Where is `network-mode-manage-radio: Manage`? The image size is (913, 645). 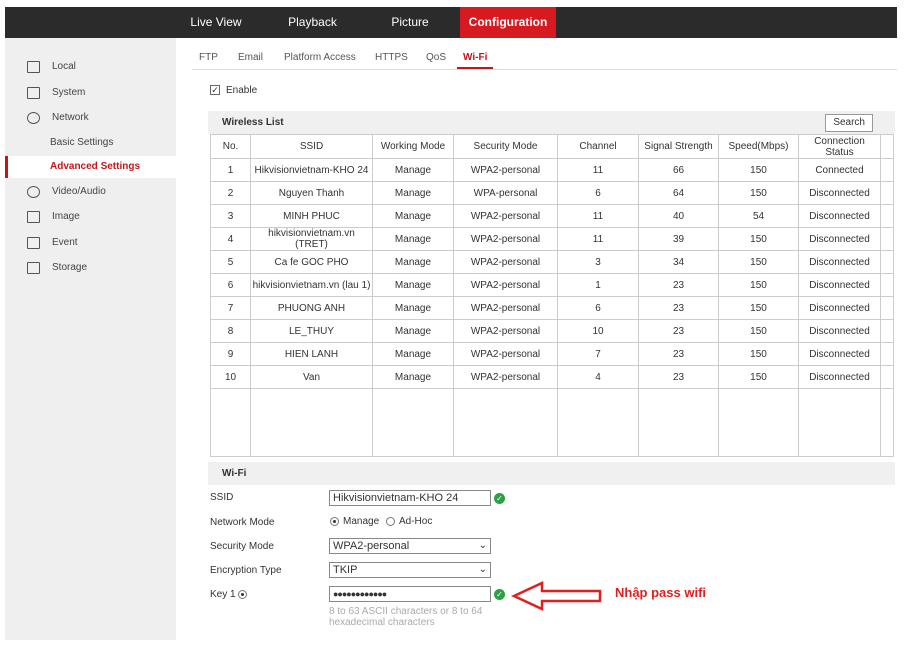
network-mode-manage-radio: Manage is located at coordinates (354, 521).